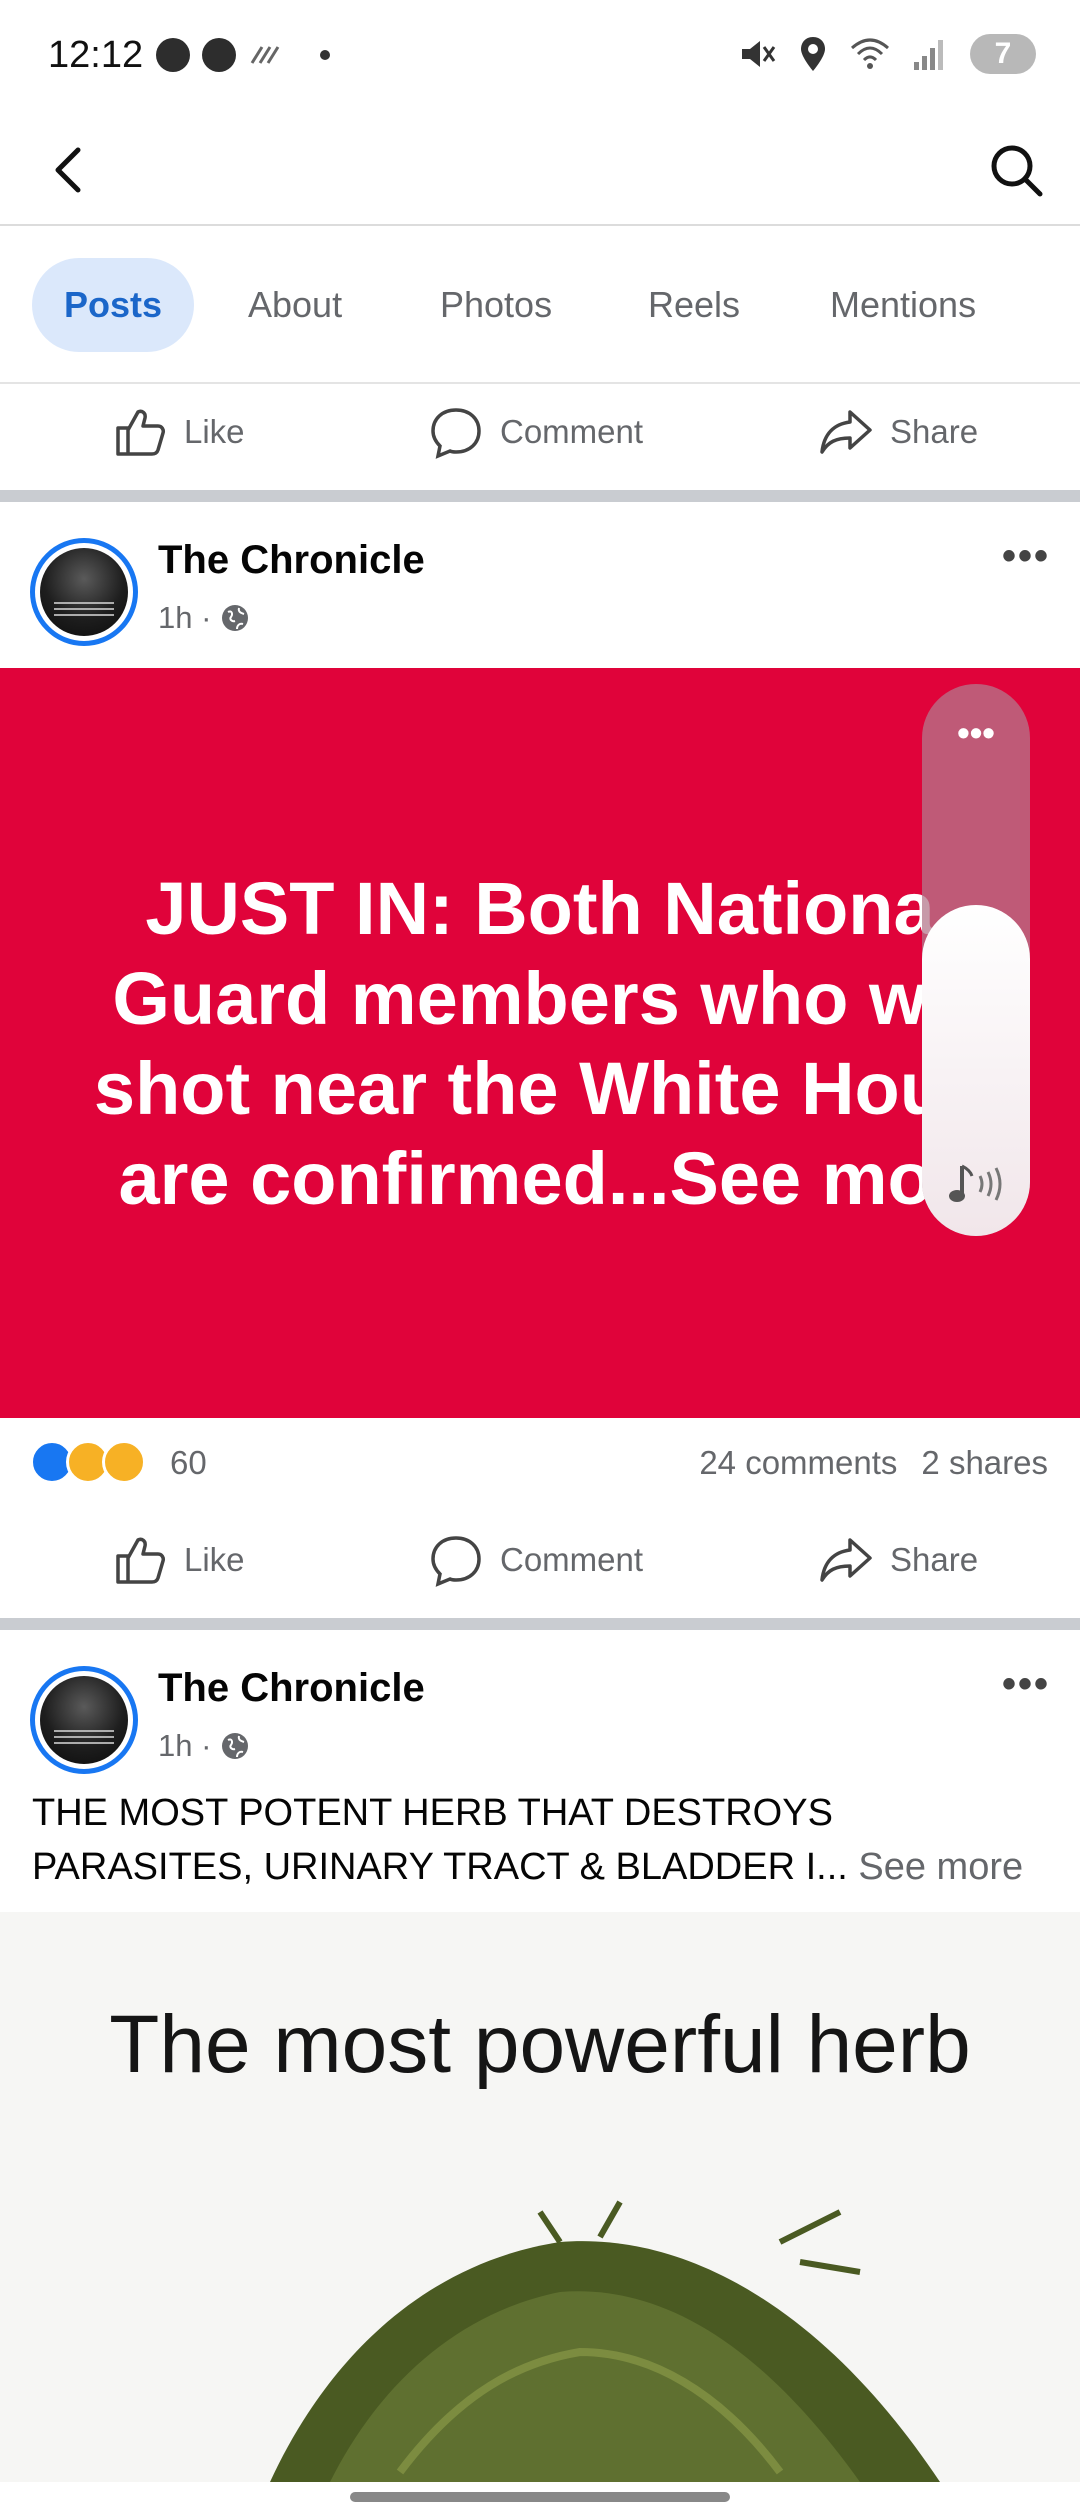  Describe the element at coordinates (976, 960) in the screenshot. I see `volume-slider: •••` at that location.